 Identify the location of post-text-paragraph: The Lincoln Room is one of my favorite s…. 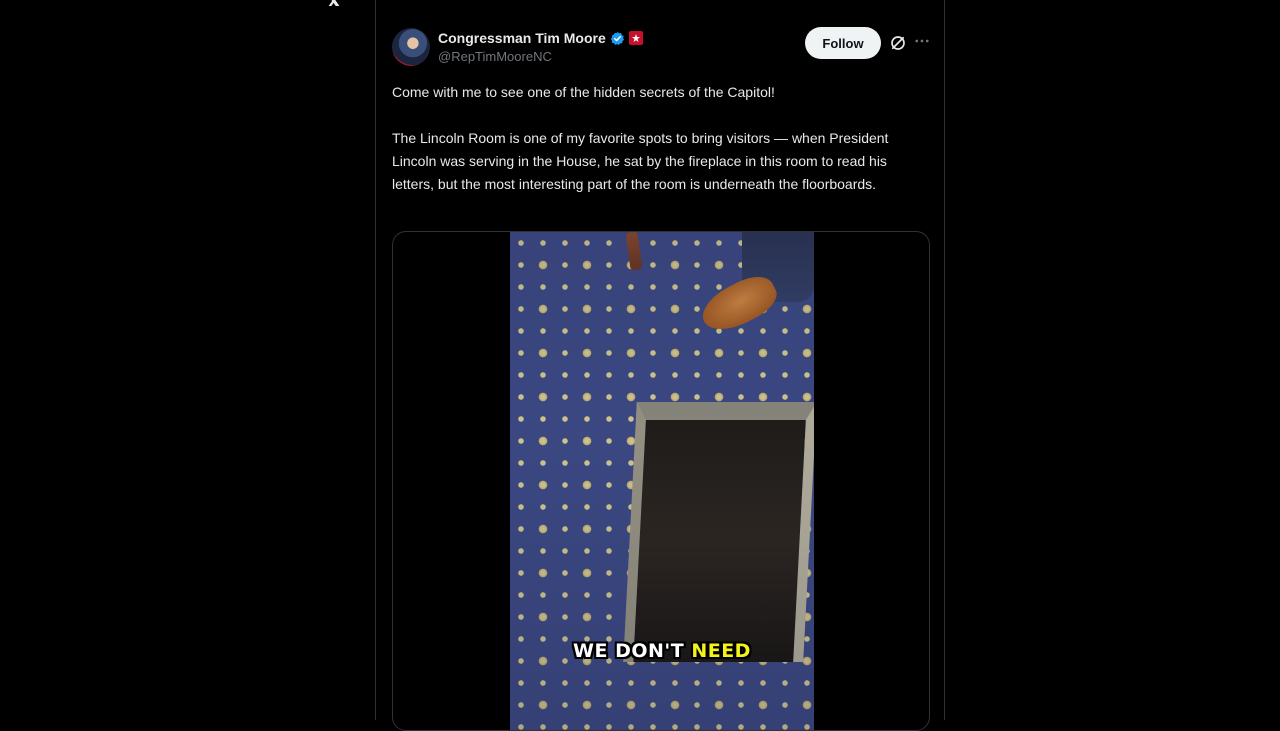
(642, 161).